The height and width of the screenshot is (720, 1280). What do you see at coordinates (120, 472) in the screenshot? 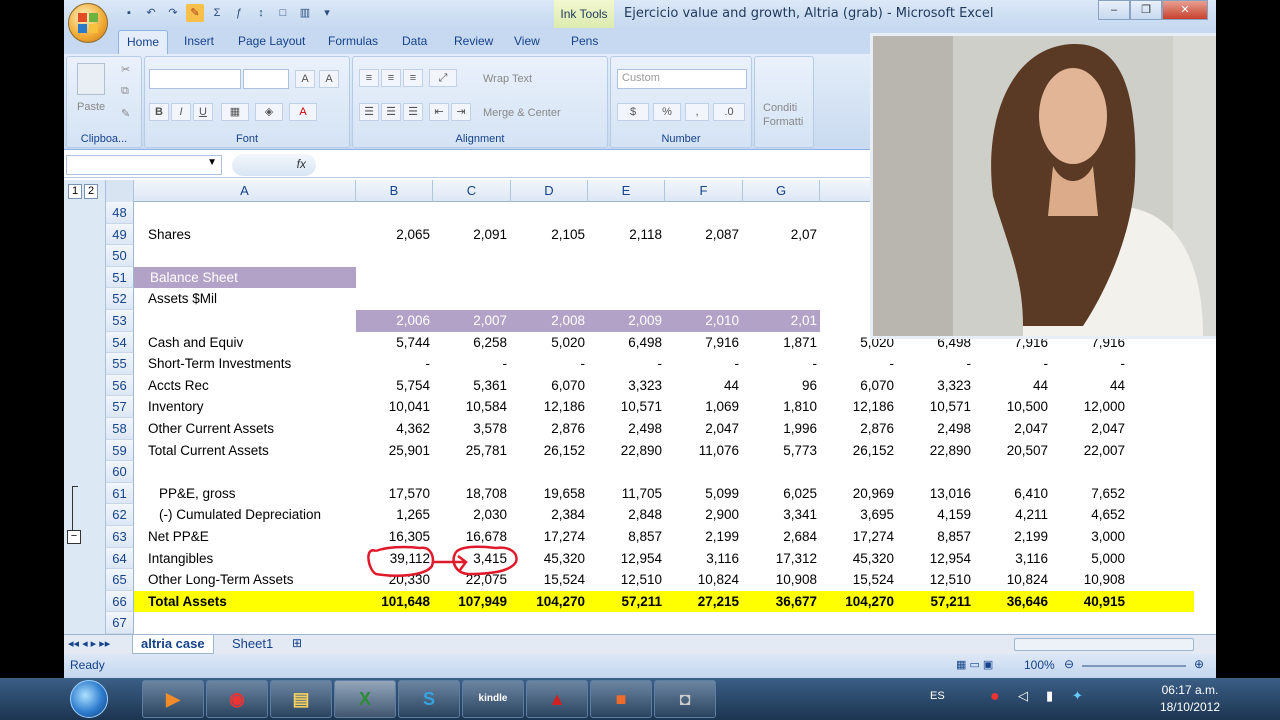
I see `row-number: 60` at bounding box center [120, 472].